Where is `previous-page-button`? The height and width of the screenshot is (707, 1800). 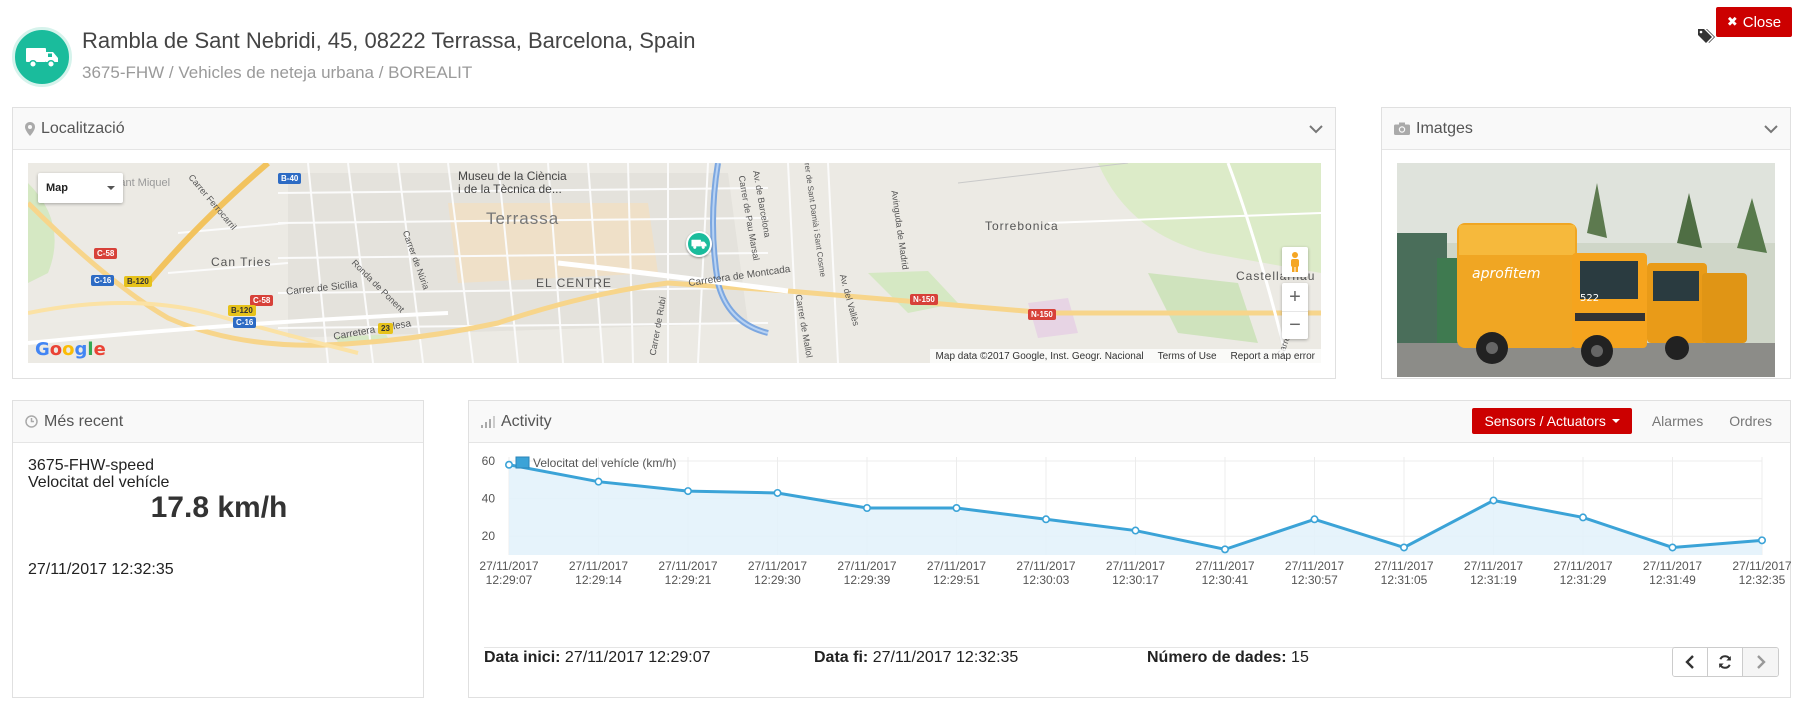 previous-page-button is located at coordinates (1690, 662).